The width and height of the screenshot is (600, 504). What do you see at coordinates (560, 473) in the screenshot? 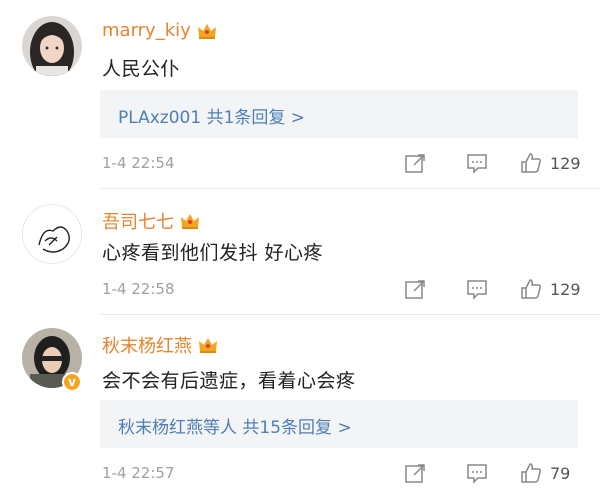
I see `like-count: 79` at bounding box center [560, 473].